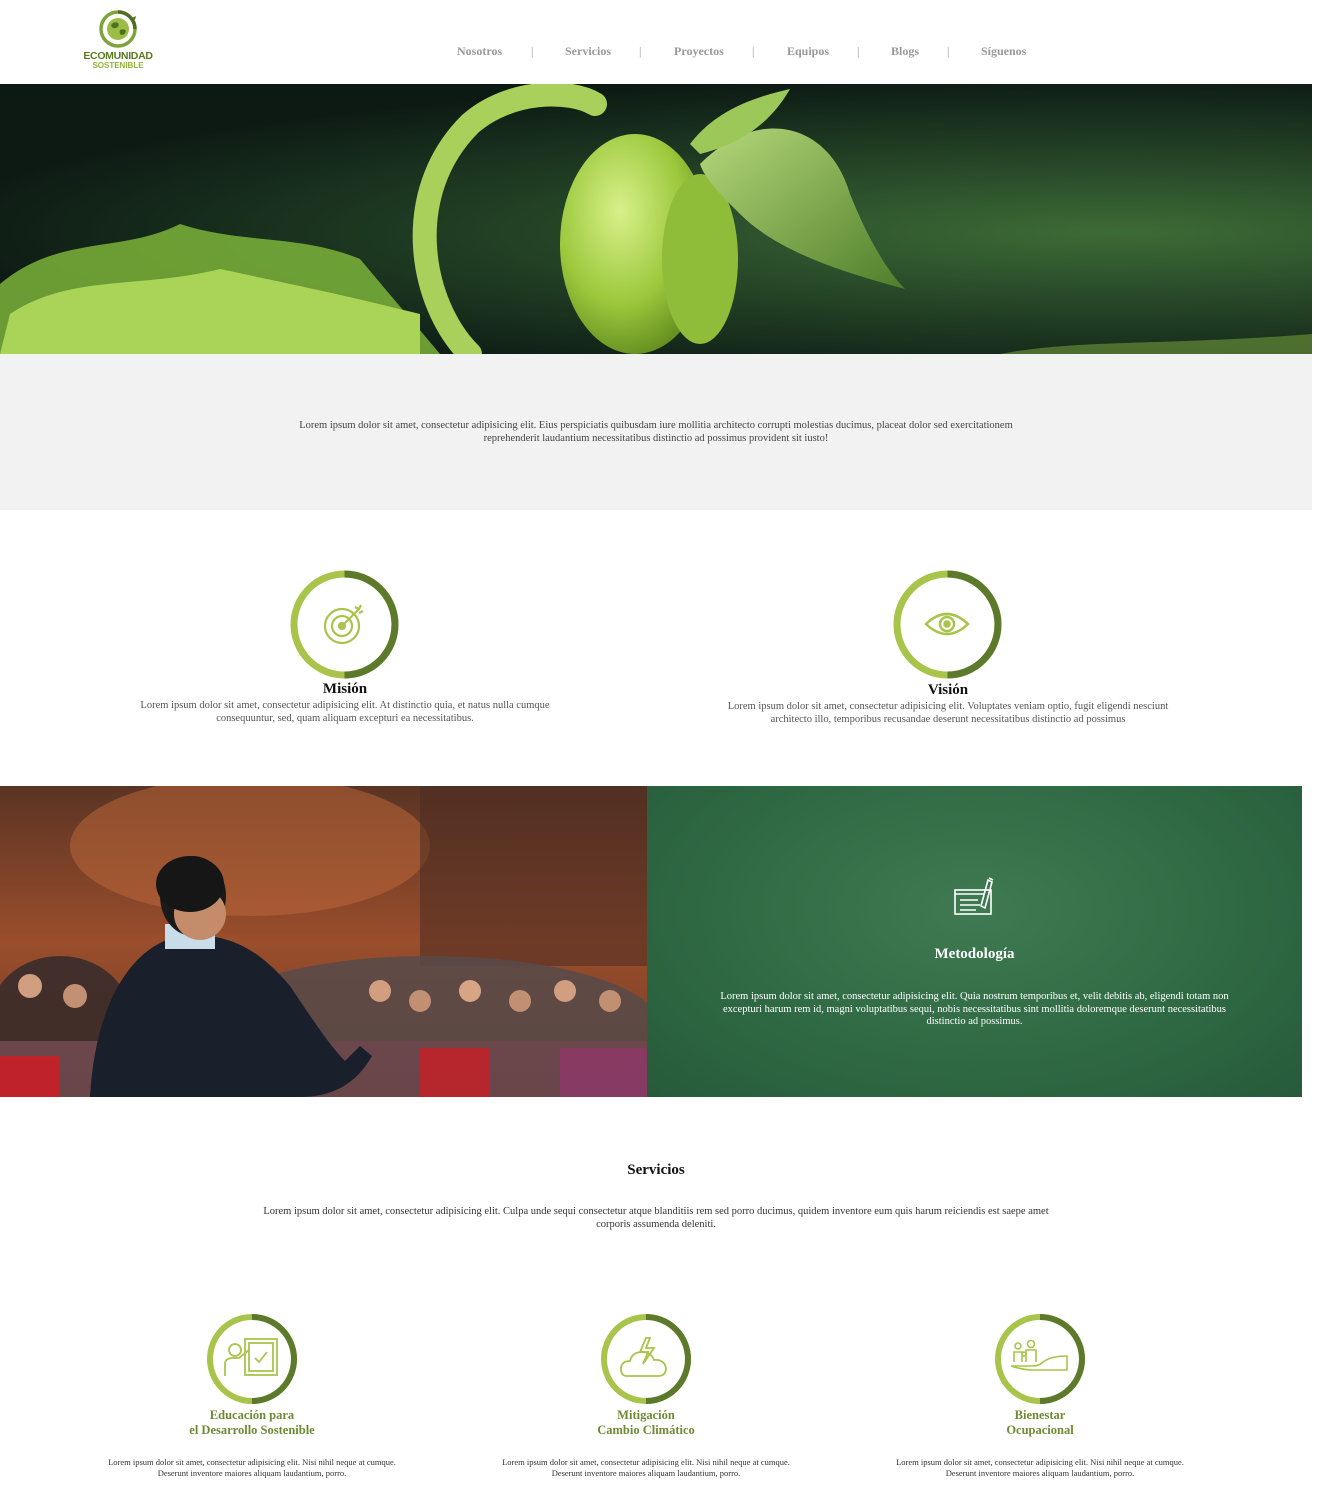 The height and width of the screenshot is (1490, 1318). What do you see at coordinates (699, 51) in the screenshot?
I see `nav-proyectos: Proyectos` at bounding box center [699, 51].